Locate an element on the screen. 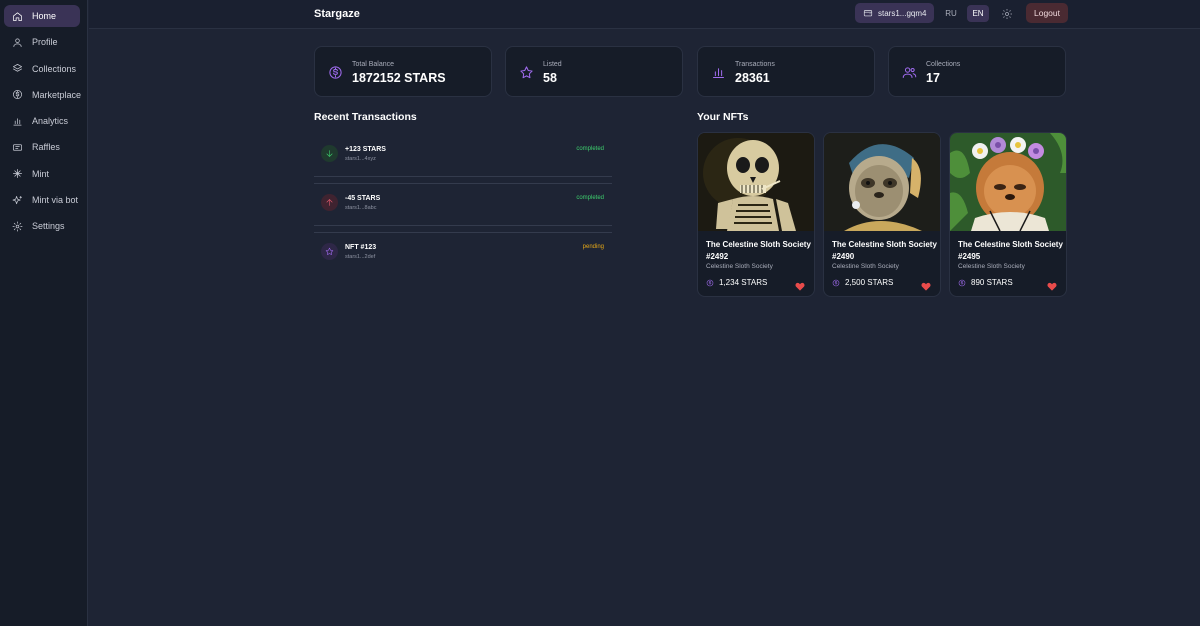  nft-image-skeleton-sloth is located at coordinates (756, 182).